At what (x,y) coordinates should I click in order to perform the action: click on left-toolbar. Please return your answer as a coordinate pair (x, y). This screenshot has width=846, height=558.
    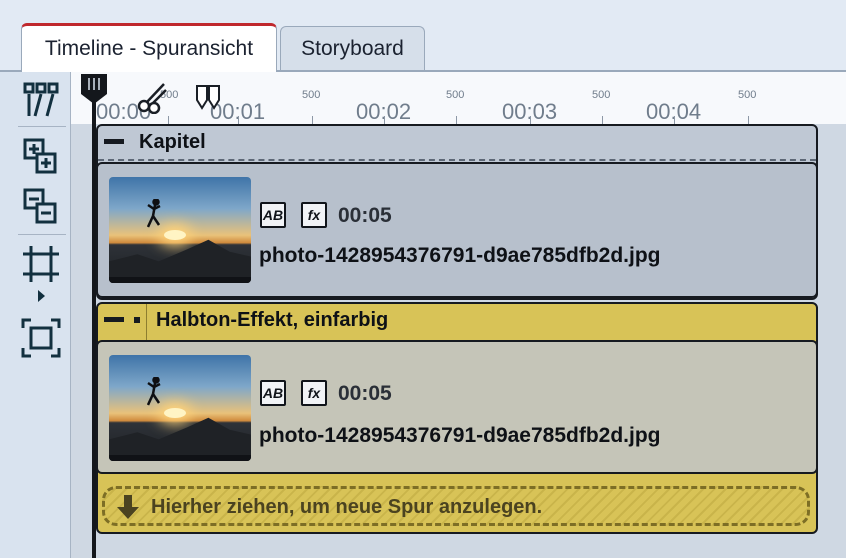
    Looking at the image, I should click on (35, 315).